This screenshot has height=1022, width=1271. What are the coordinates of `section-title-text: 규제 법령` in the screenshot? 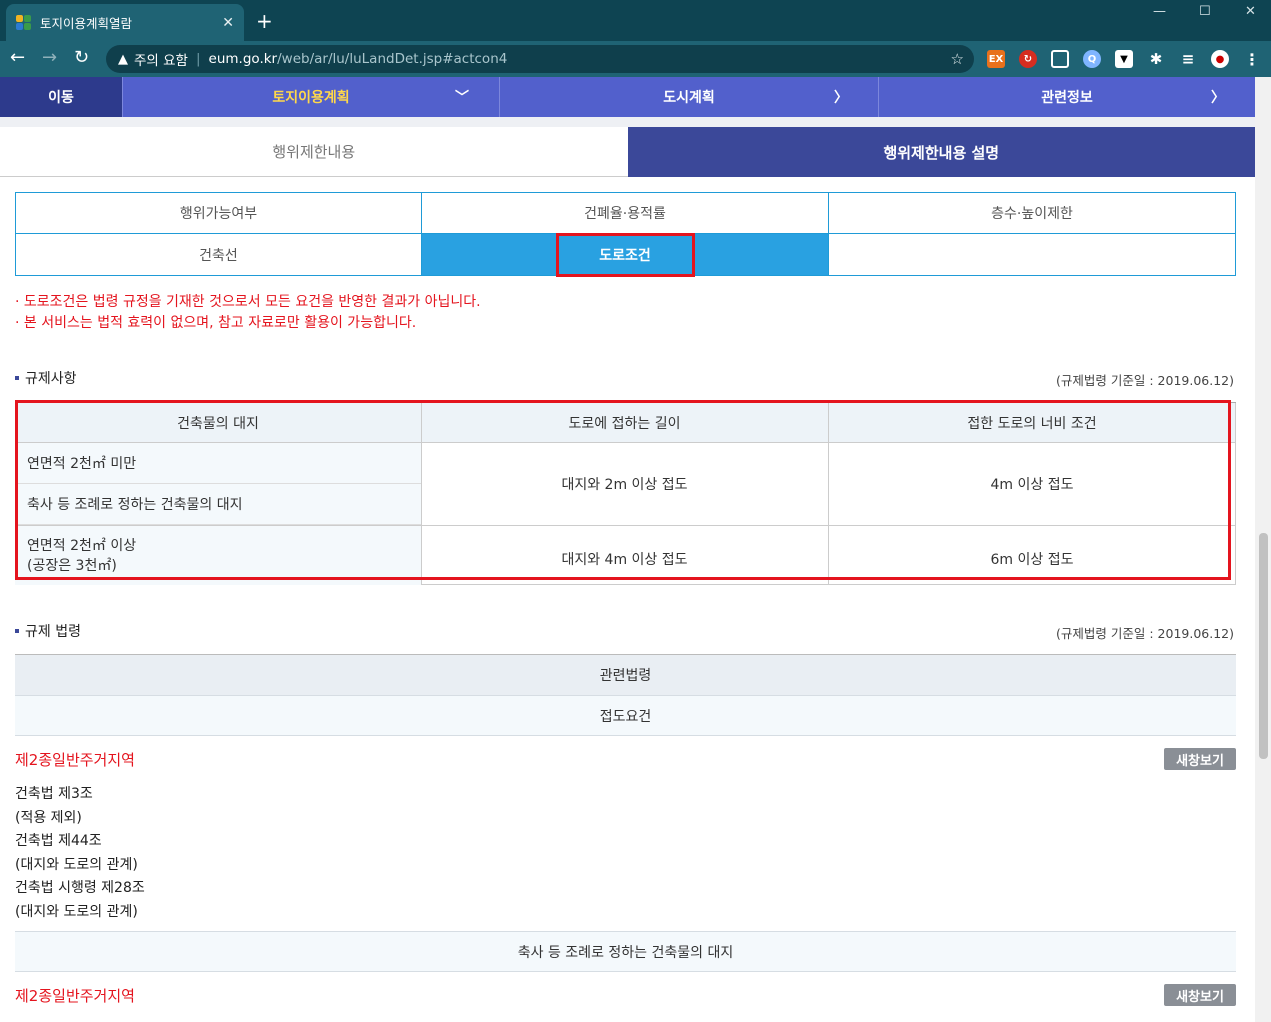 It's located at (53, 632).